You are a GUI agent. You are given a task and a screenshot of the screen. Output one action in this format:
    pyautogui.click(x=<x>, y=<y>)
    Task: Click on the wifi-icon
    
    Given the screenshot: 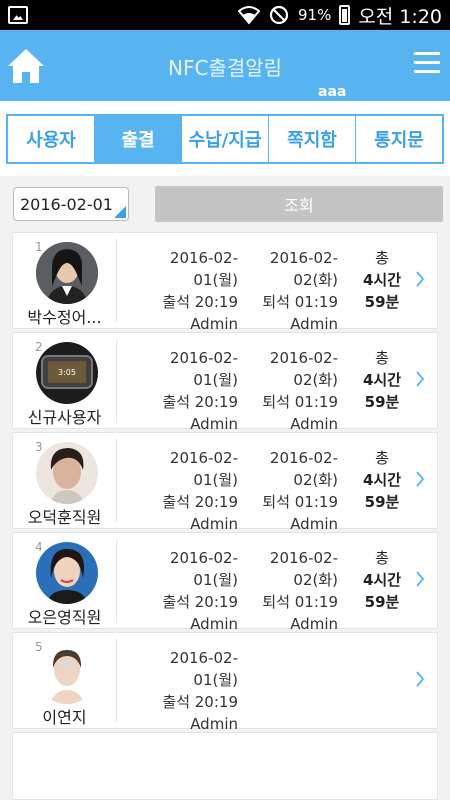 What is the action you would take?
    pyautogui.click(x=248, y=15)
    